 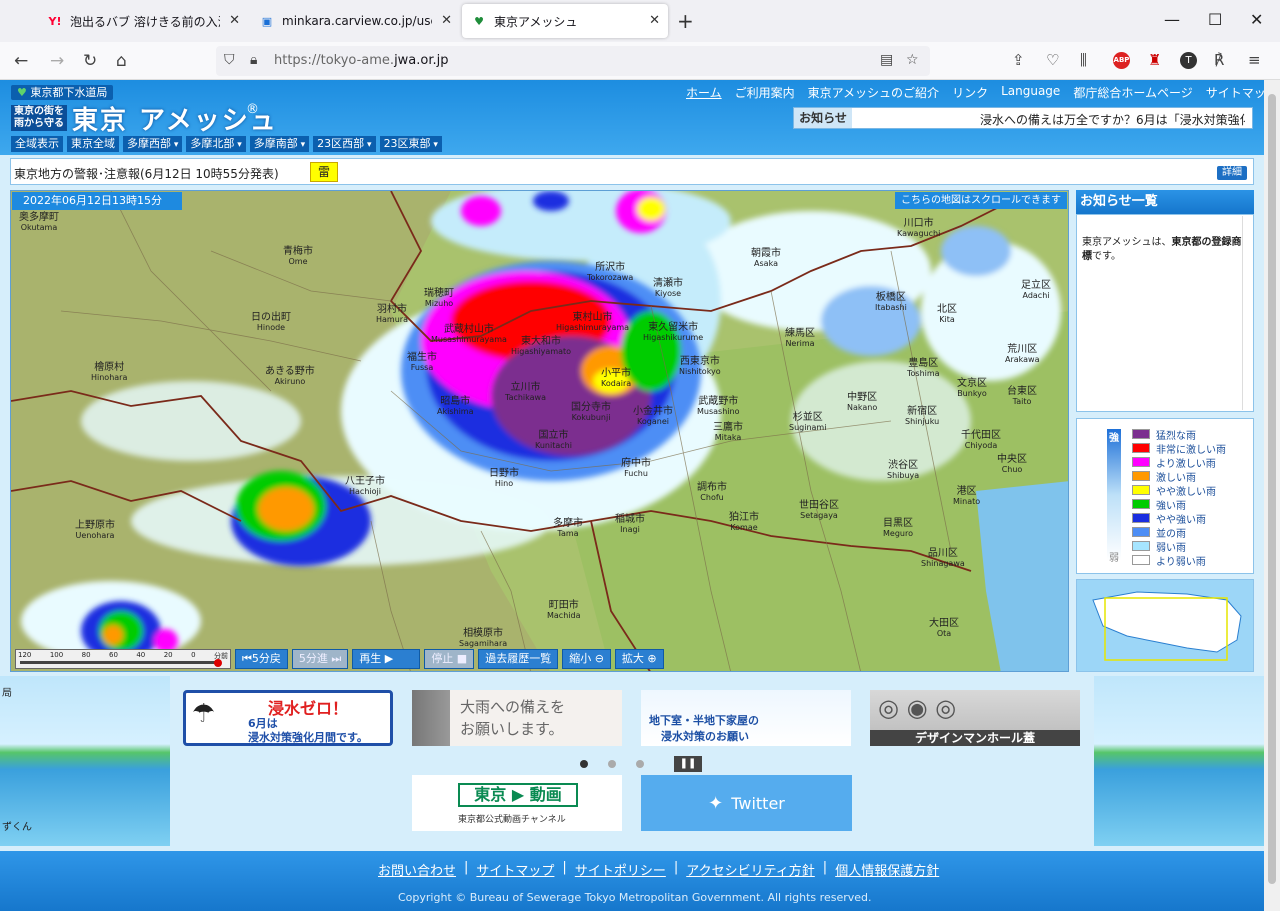 I want to click on place-label: 国分寺市 Kokubunji, so click(x=591, y=412).